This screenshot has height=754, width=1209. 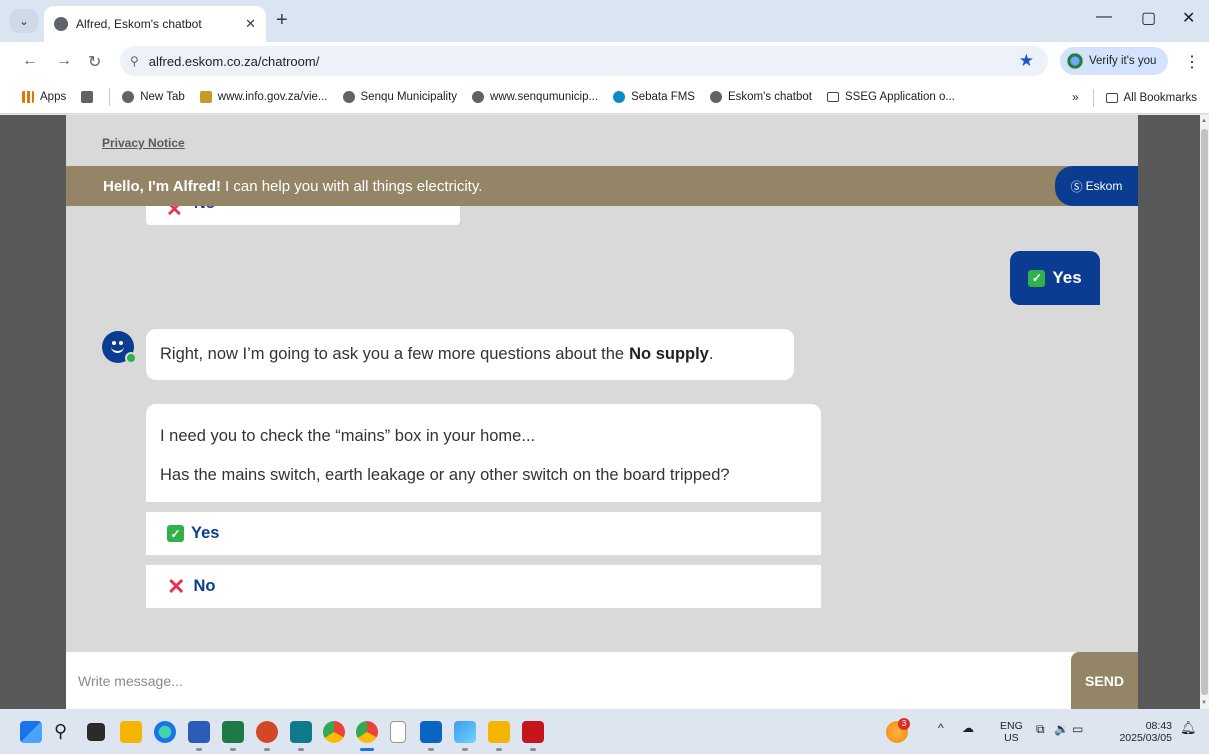 What do you see at coordinates (398, 732) in the screenshot?
I see `notepad-icon` at bounding box center [398, 732].